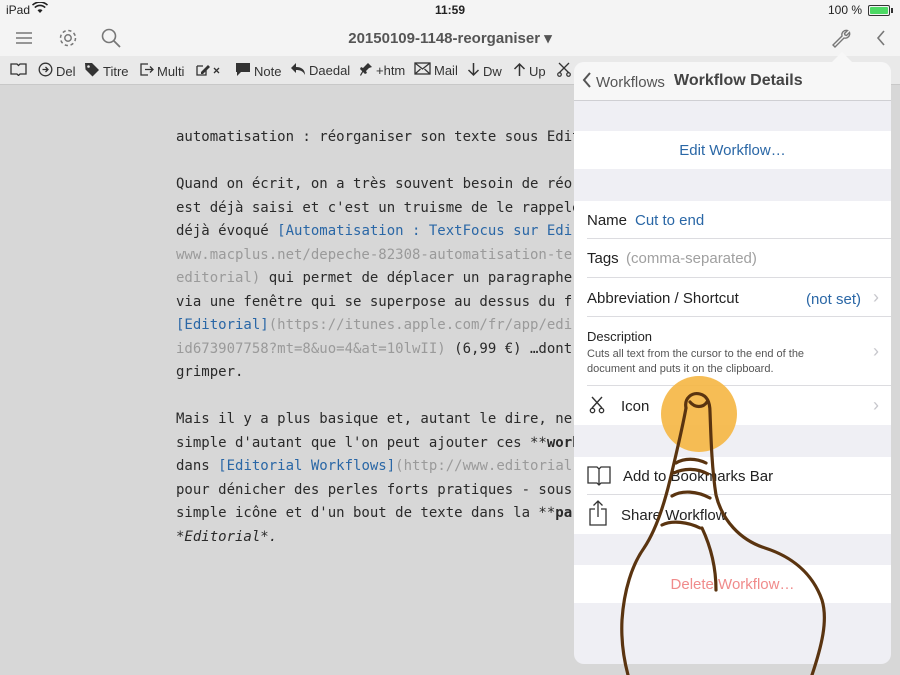  I want to click on editor-bold-text: pa, so click(564, 513).